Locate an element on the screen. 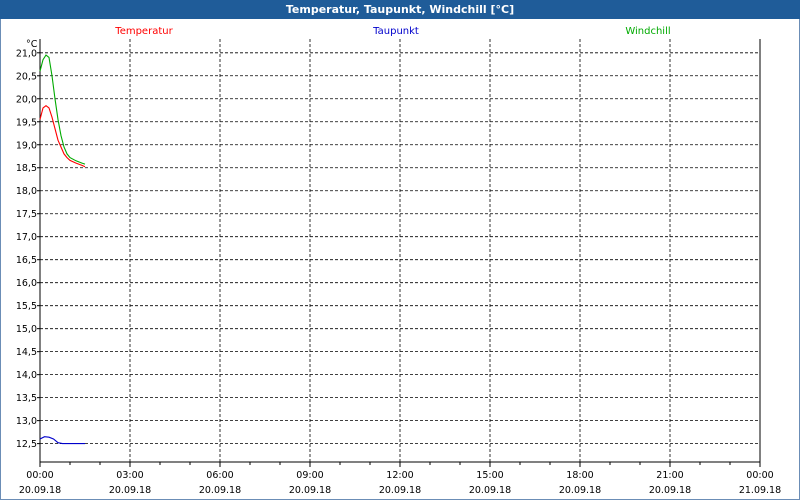 The height and width of the screenshot is (500, 800). series-lines is located at coordinates (62, 249).